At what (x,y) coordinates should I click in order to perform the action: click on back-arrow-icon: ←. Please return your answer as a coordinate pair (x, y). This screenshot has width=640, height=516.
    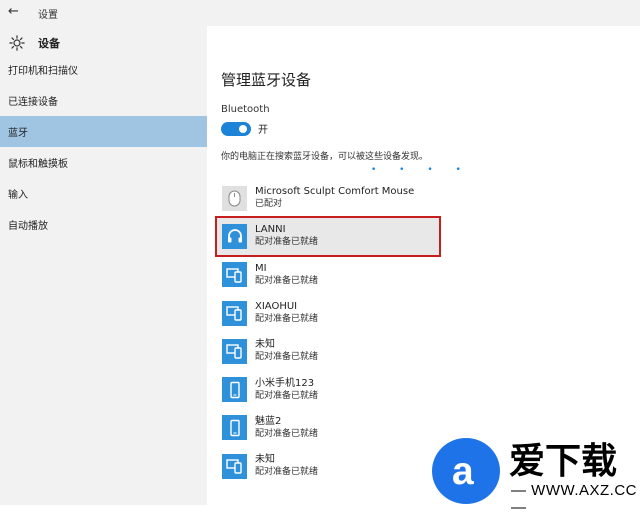
    Looking at the image, I should click on (13, 11).